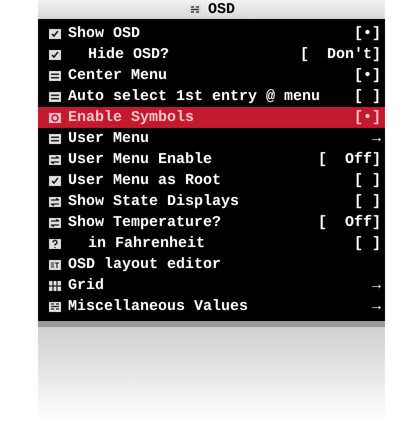 This screenshot has height=425, width=417. Describe the element at coordinates (211, 159) in the screenshot. I see `menu-item: User Menu Enable [ Off]` at that location.